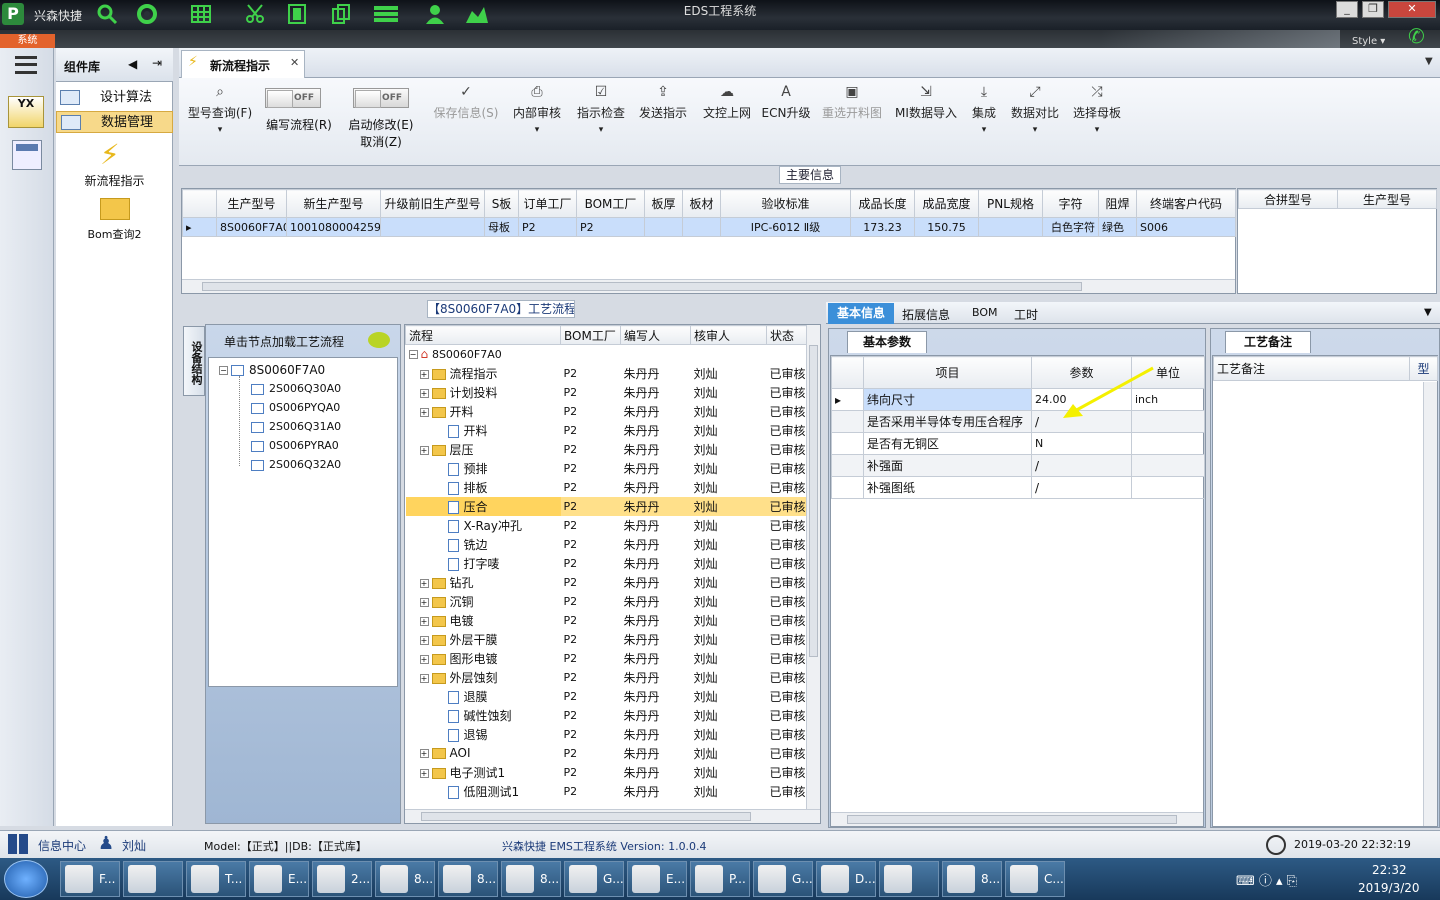 Image resolution: width=1440 pixels, height=900 pixels. I want to click on flow-row: 打字唛 P2 朱丹丹 刘灿 已审核, so click(607, 563).